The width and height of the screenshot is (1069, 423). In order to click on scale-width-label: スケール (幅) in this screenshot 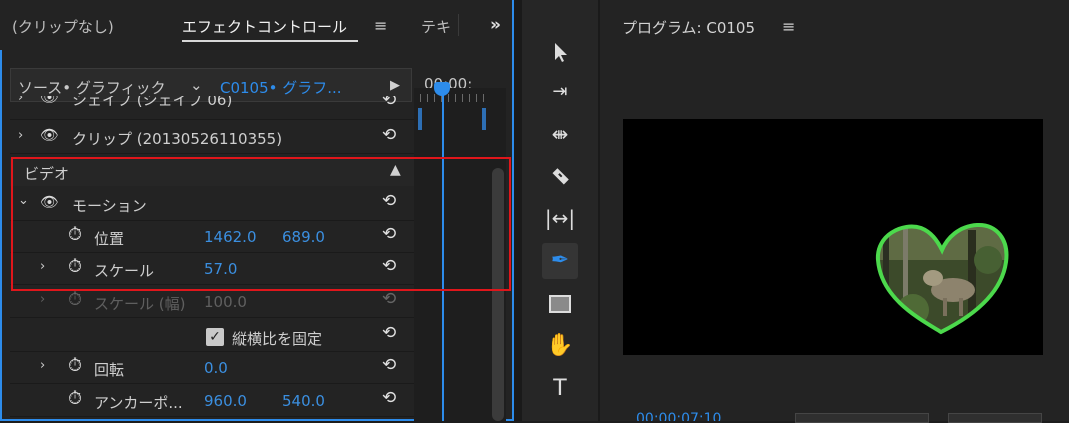, I will do `click(140, 304)`.